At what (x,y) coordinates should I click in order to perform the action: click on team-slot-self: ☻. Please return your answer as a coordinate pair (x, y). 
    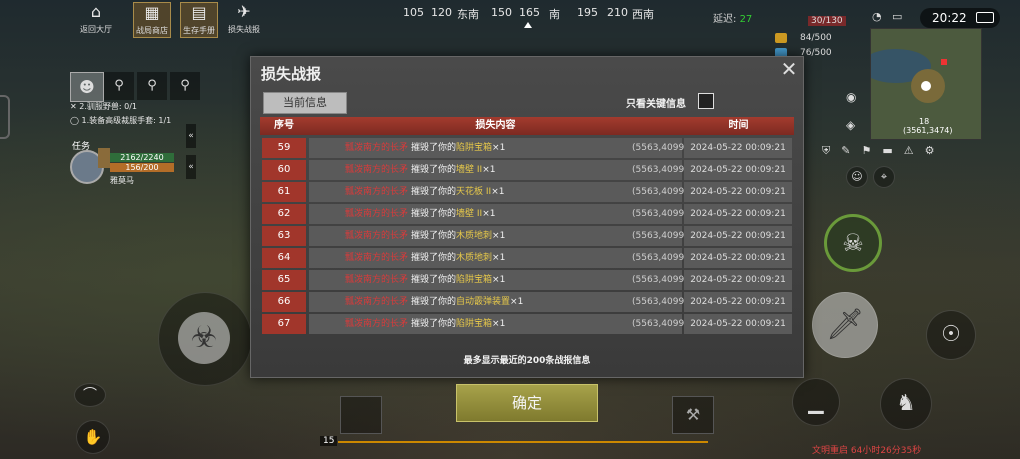
    Looking at the image, I should click on (87, 87).